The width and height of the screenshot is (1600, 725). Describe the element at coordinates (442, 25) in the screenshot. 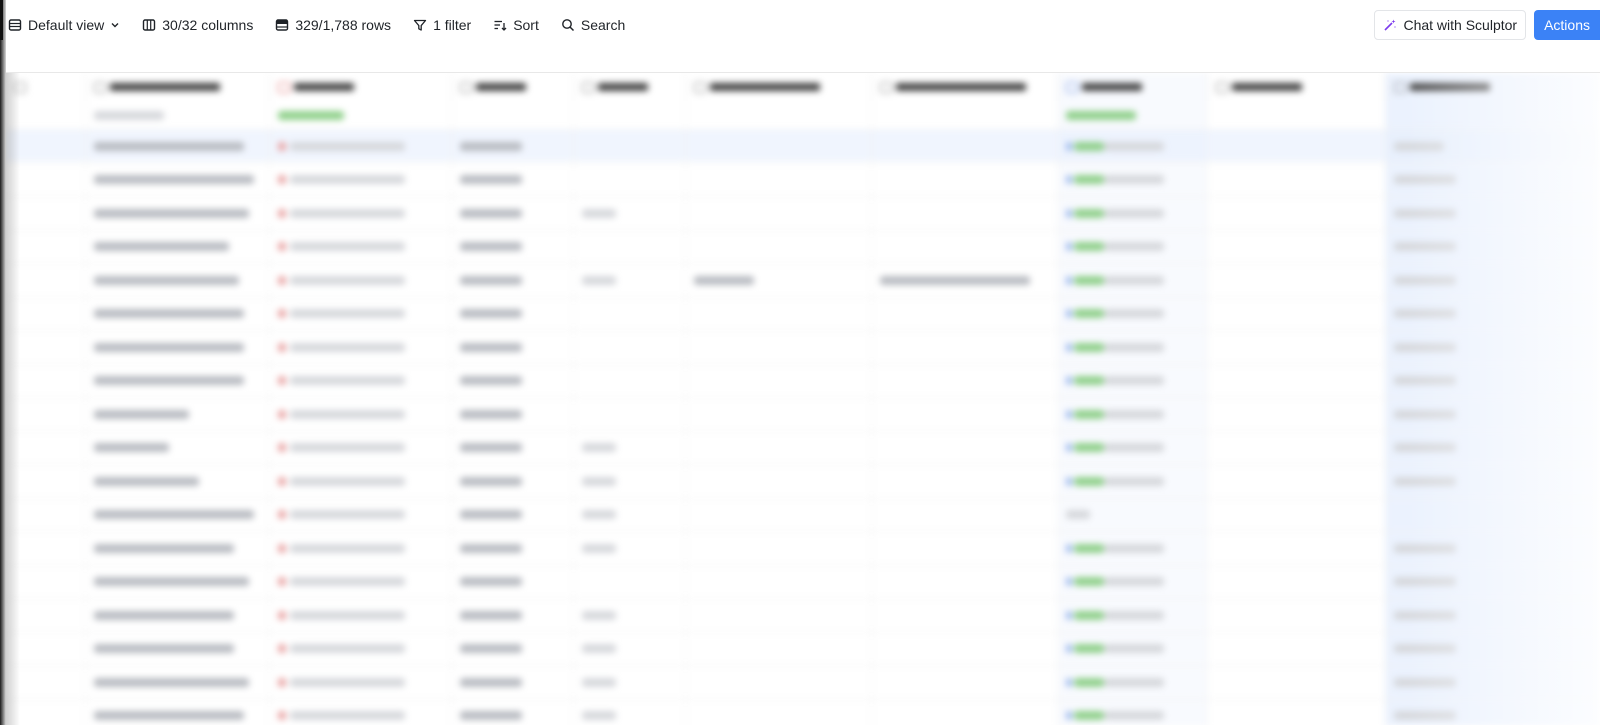

I see `filter-button: 1 filter` at that location.